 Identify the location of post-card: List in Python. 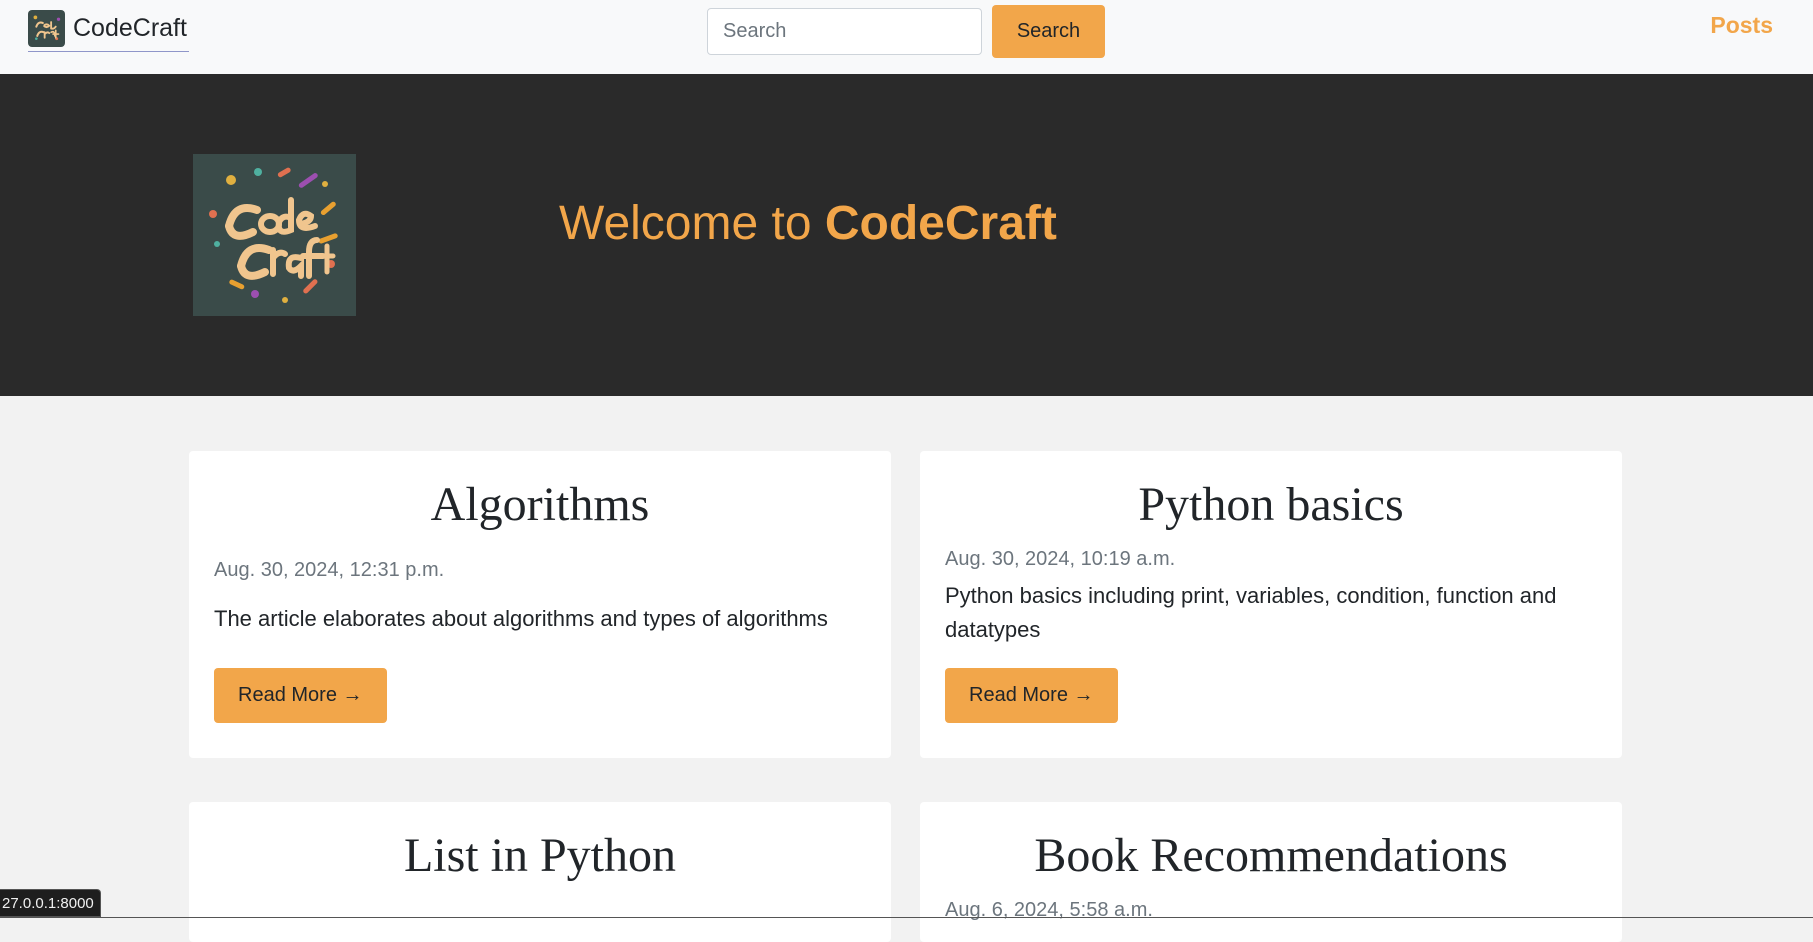
(540, 872).